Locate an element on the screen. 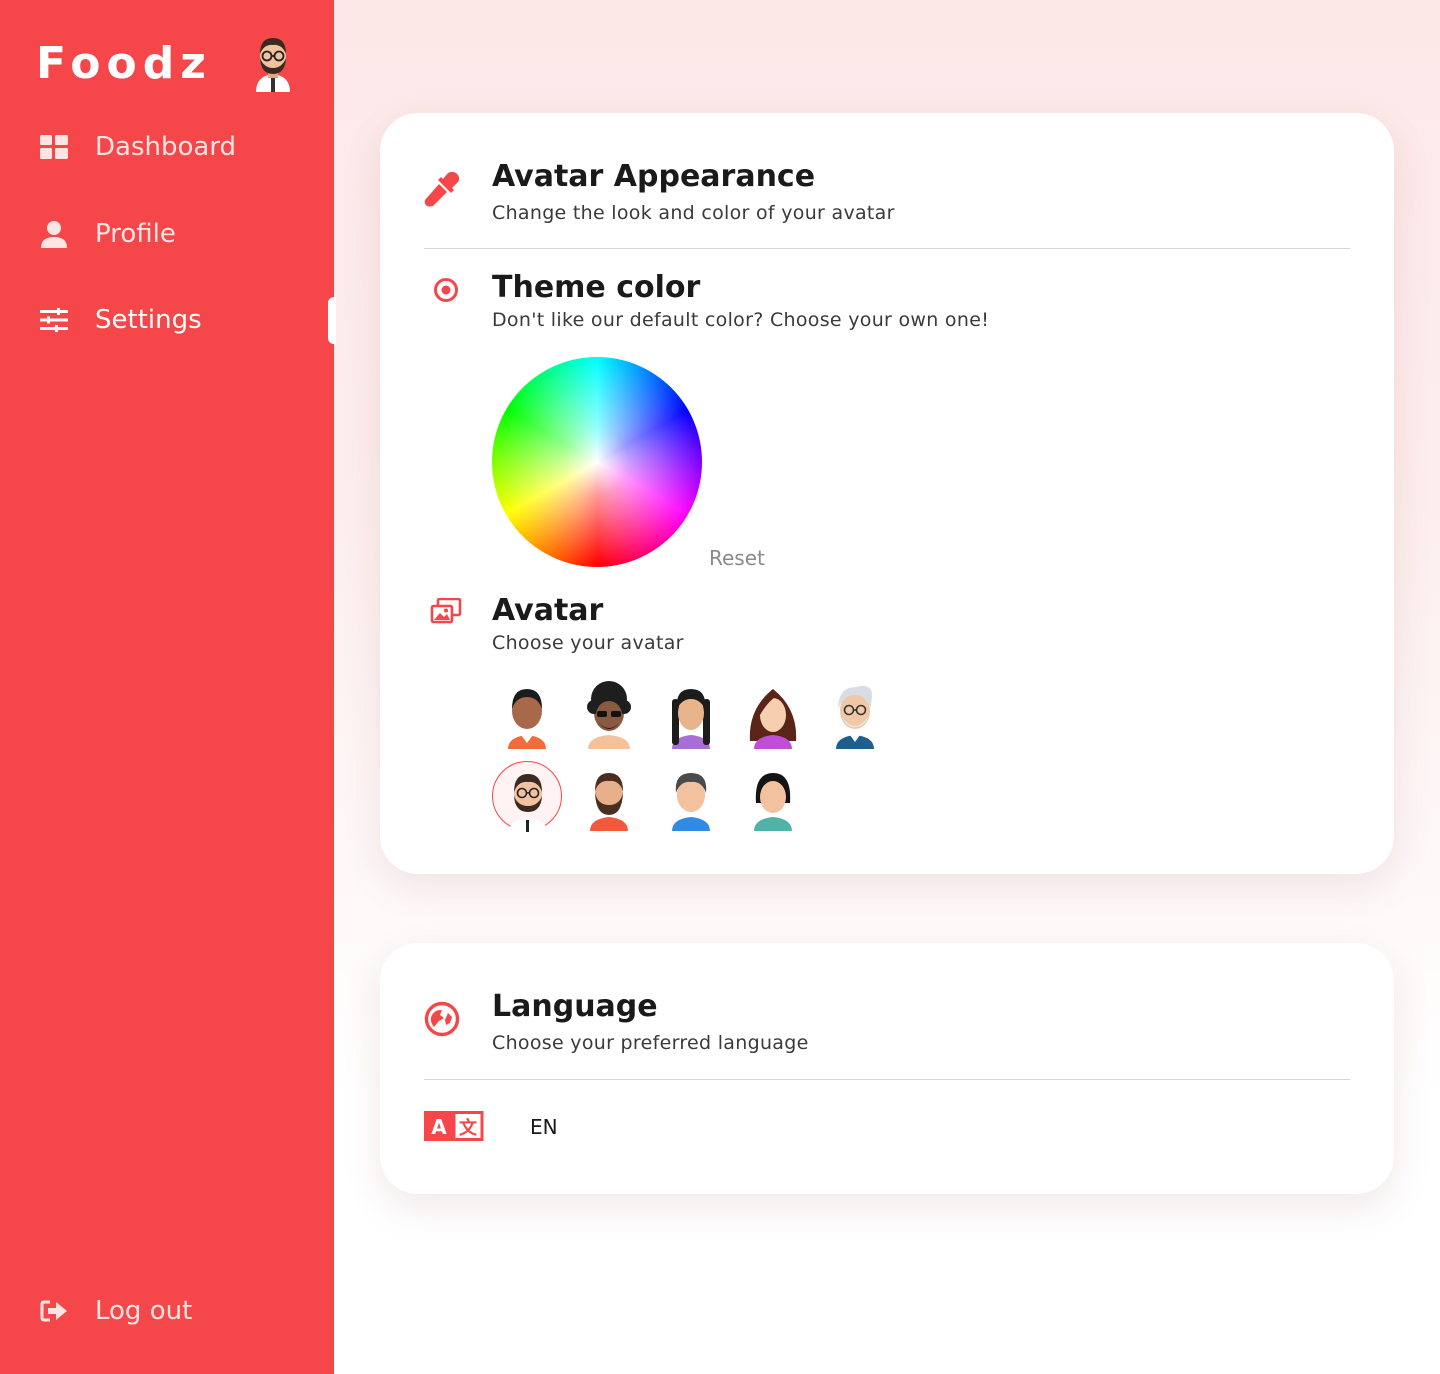 This screenshot has width=1440, height=1374. appearance-title: Avatar Appearance is located at coordinates (654, 176).